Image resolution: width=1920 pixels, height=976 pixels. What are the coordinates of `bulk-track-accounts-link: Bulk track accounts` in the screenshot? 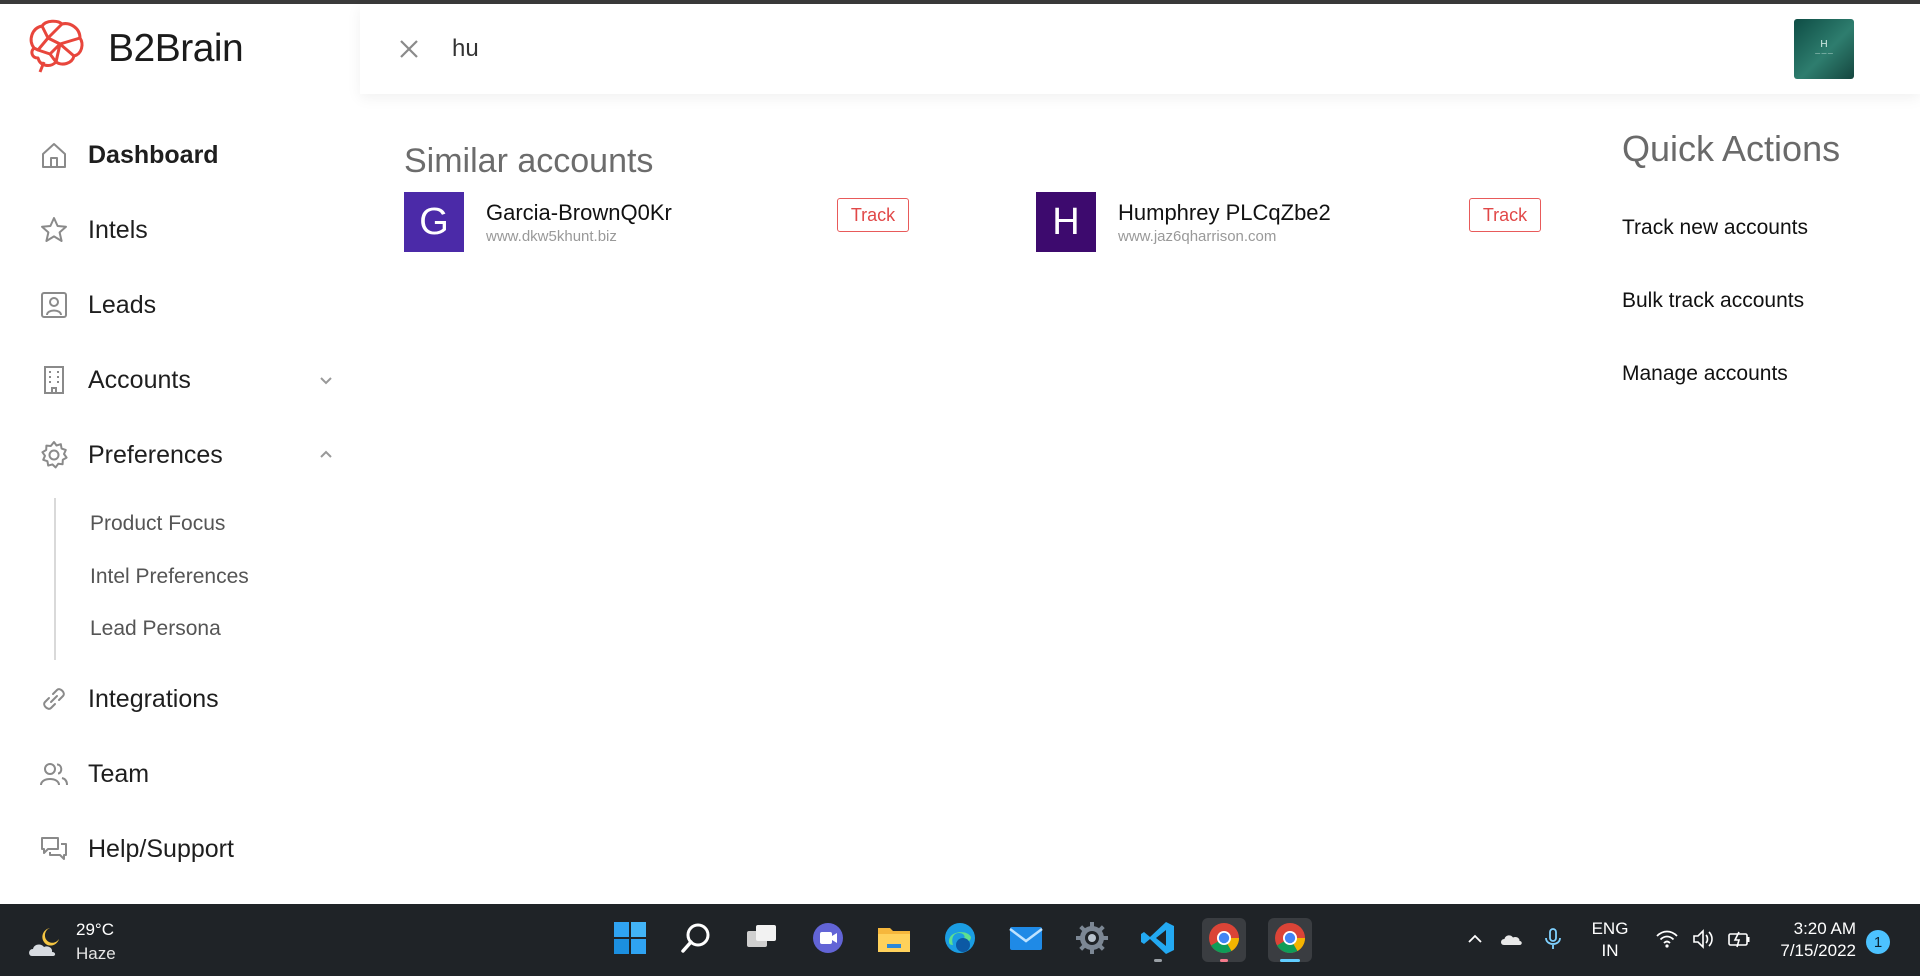 It's located at (1713, 301).